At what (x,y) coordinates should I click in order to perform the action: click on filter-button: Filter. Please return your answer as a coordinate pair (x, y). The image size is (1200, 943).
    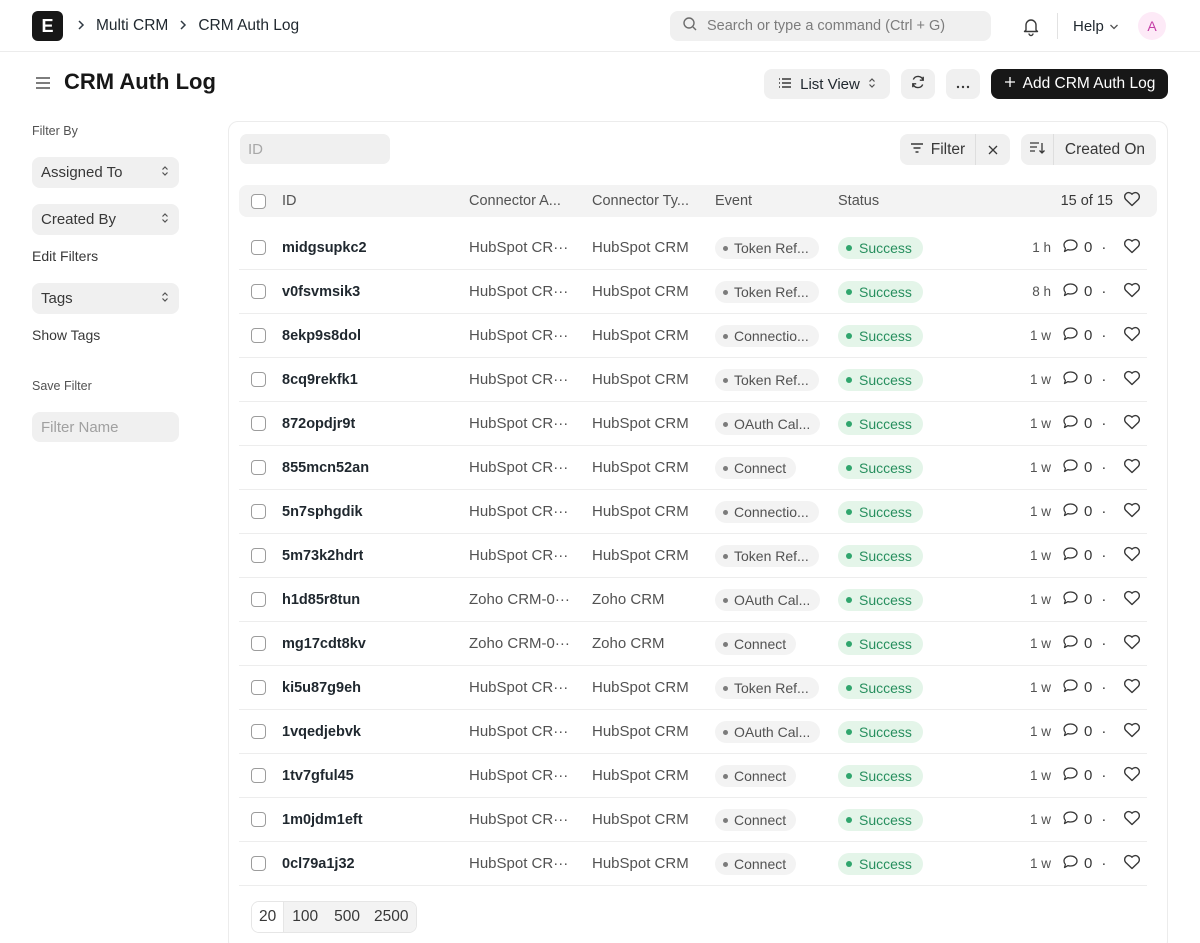
    Looking at the image, I should click on (938, 149).